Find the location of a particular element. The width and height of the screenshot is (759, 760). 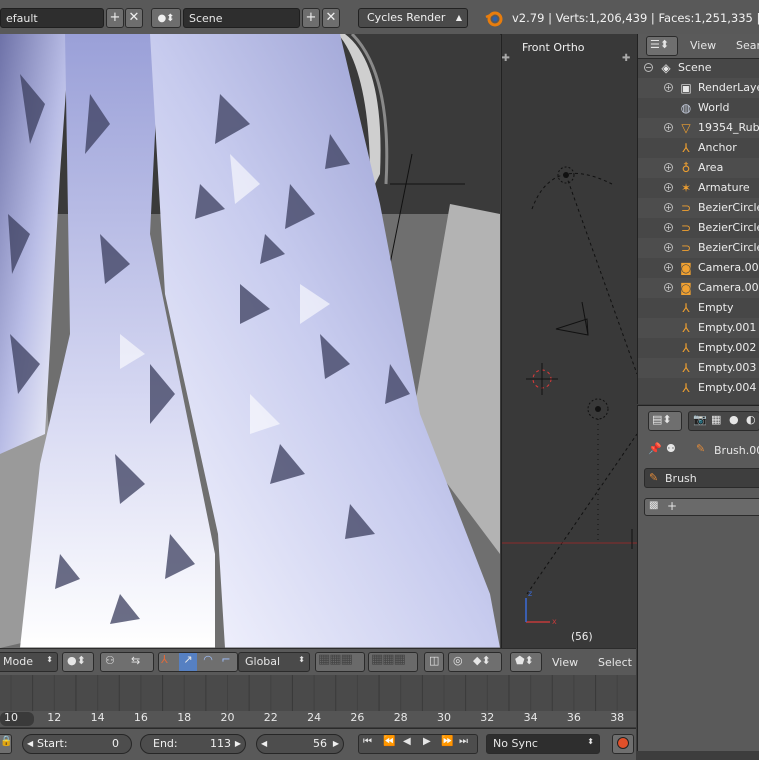

outliner-item-label: Empty is located at coordinates (716, 307).